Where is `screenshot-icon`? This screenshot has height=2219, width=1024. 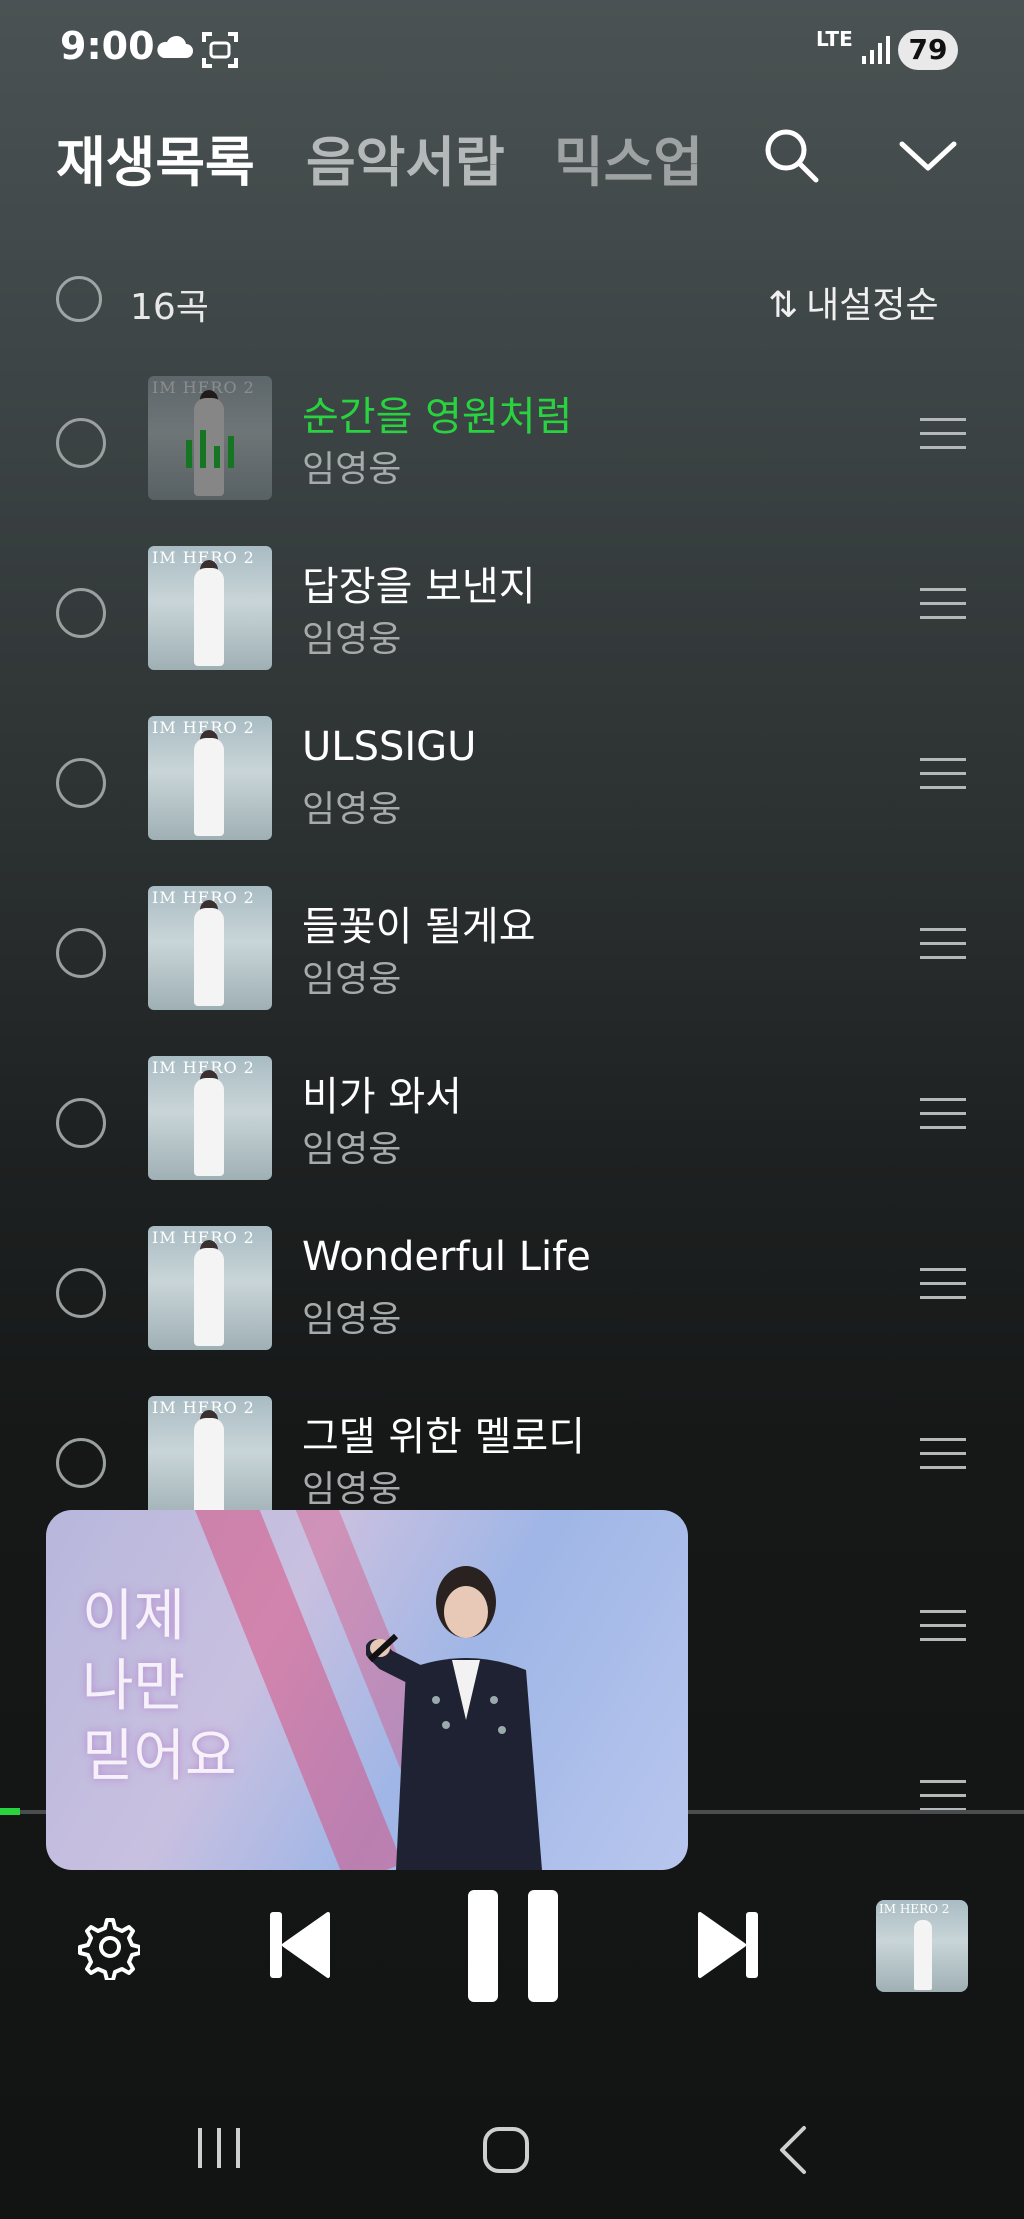
screenshot-icon is located at coordinates (220, 50).